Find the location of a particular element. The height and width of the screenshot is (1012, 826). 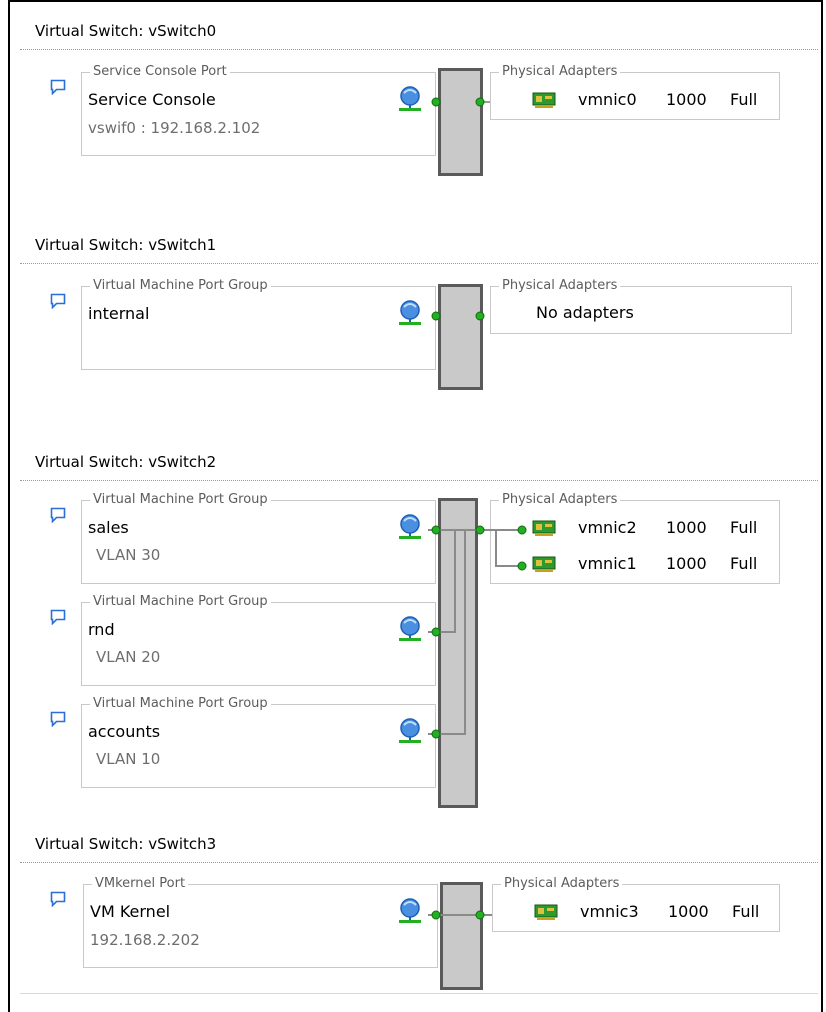

vmkernel-port-group: VMkernel Port VM Kernel 192.168.2.202 is located at coordinates (260, 922).